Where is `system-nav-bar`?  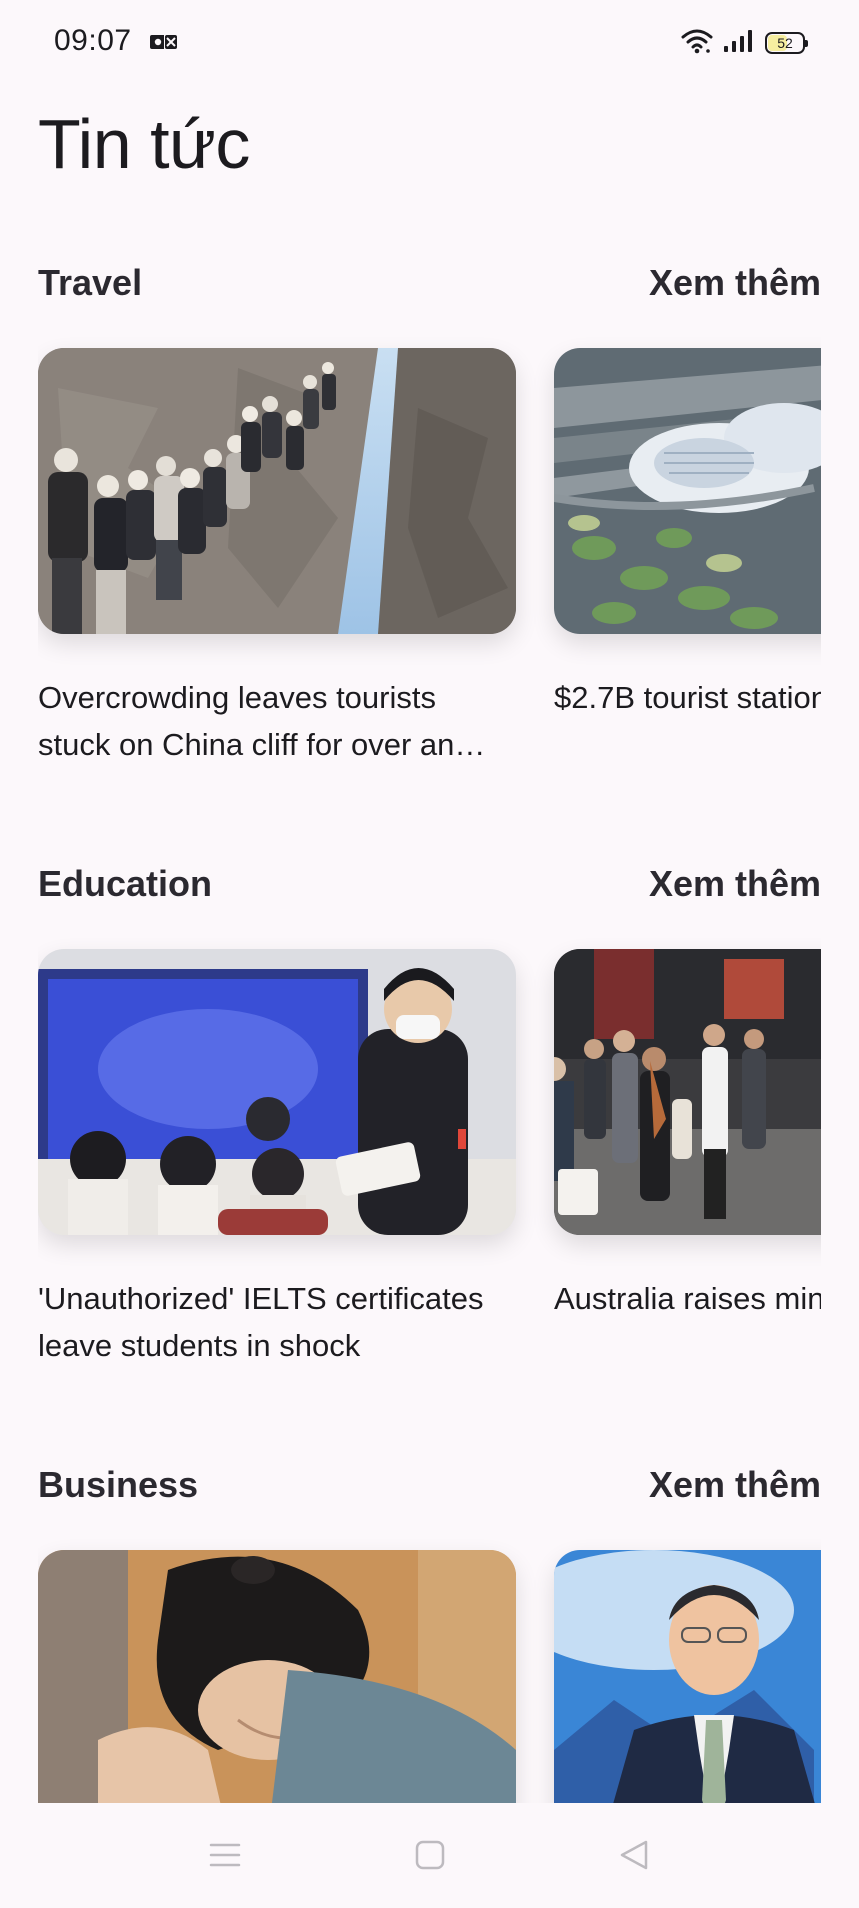
system-nav-bar is located at coordinates (429, 1855).